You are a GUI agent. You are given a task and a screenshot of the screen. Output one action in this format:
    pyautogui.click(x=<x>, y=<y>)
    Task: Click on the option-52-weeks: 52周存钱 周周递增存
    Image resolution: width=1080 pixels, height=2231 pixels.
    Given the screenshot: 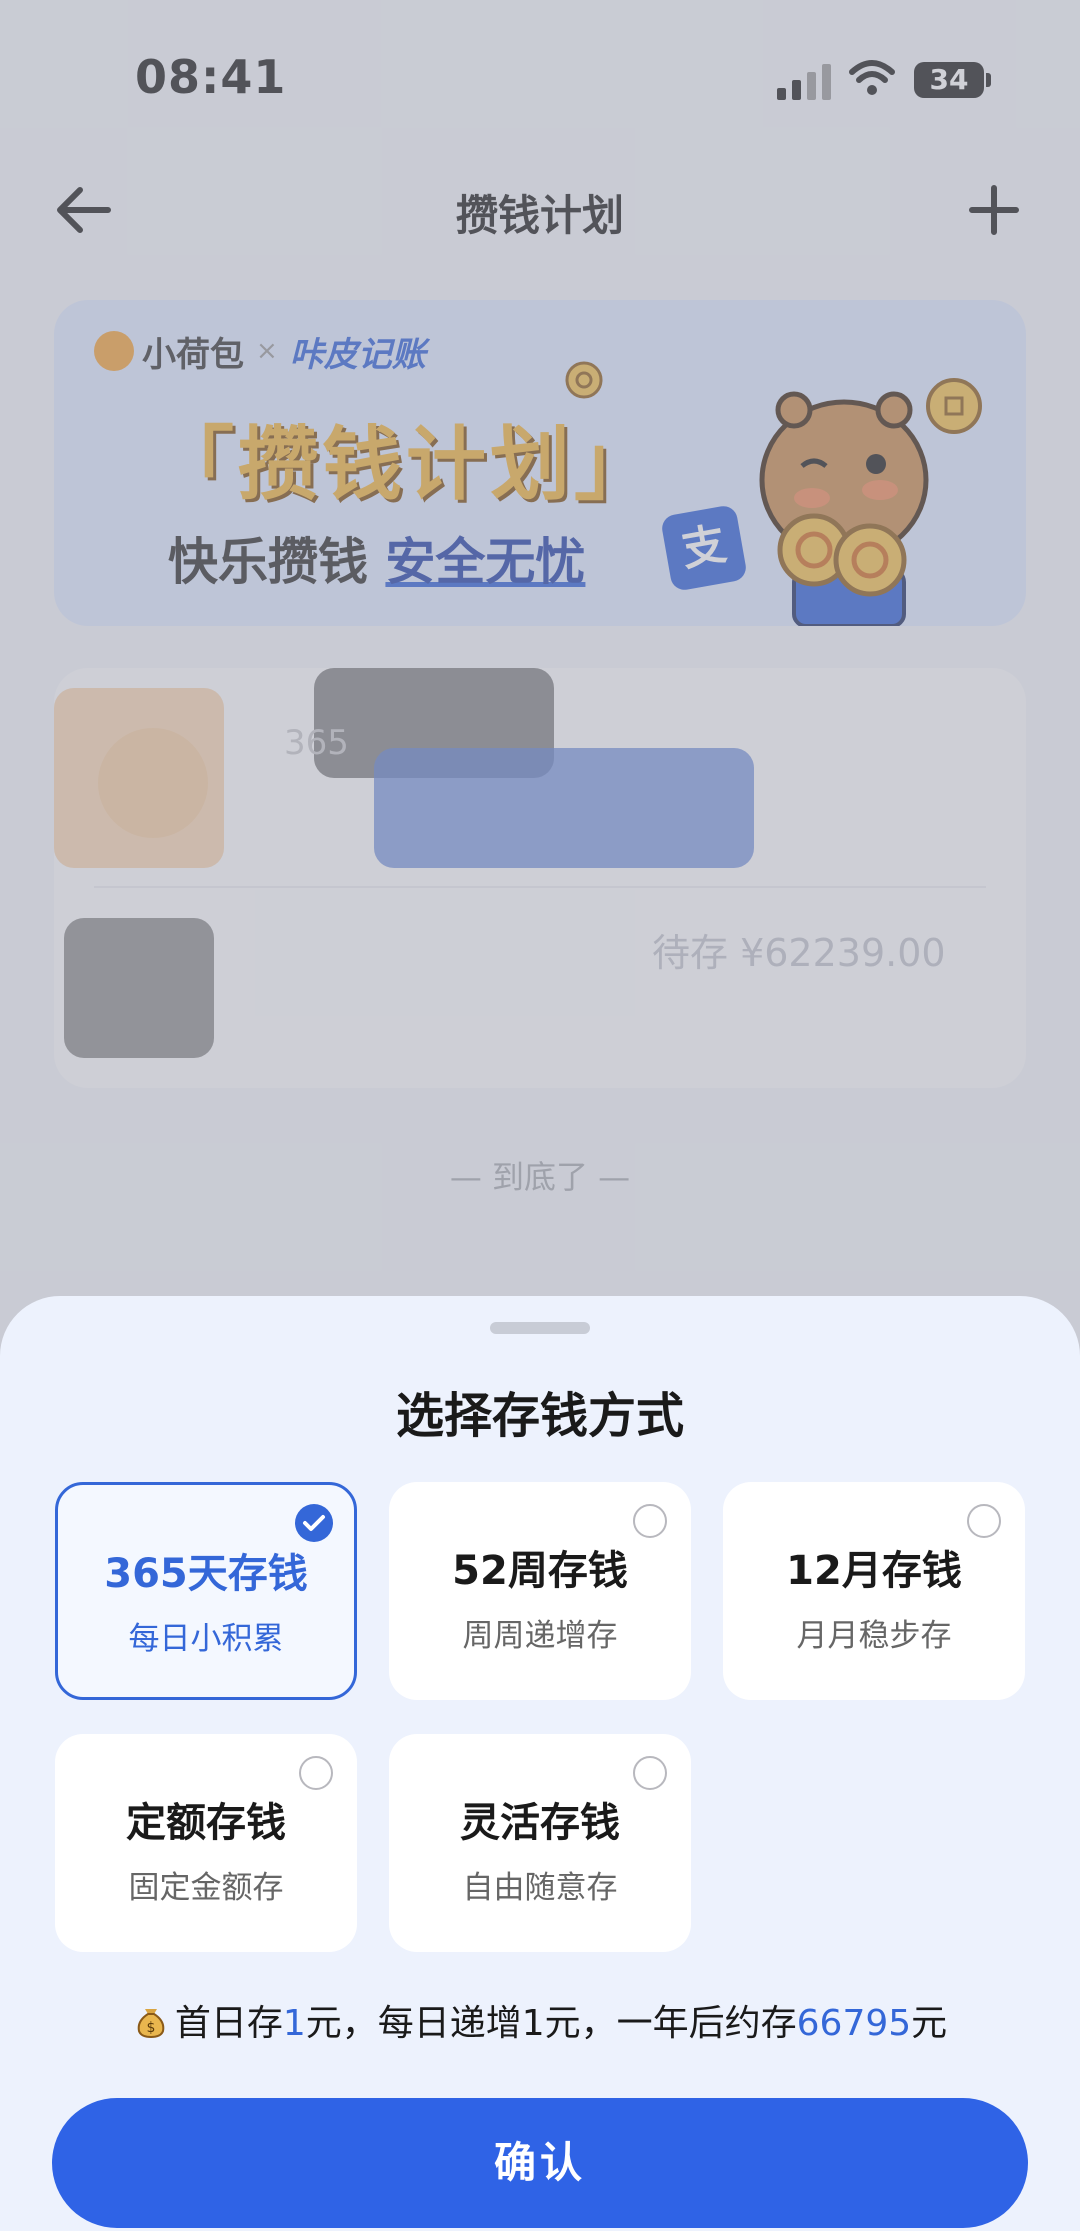 What is the action you would take?
    pyautogui.click(x=540, y=1591)
    